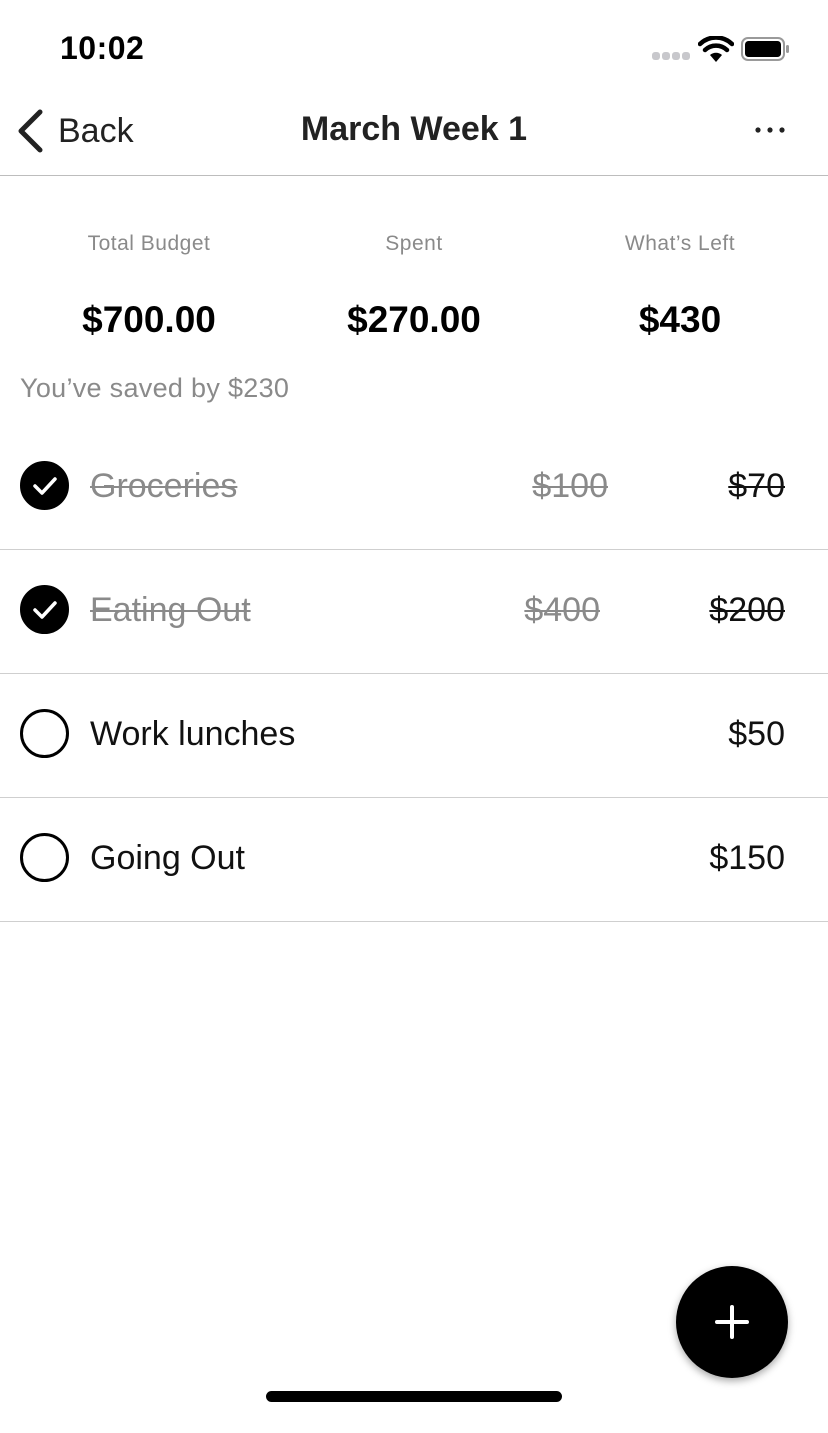  I want to click on list-item: Groceries $100 $70, so click(414, 488).